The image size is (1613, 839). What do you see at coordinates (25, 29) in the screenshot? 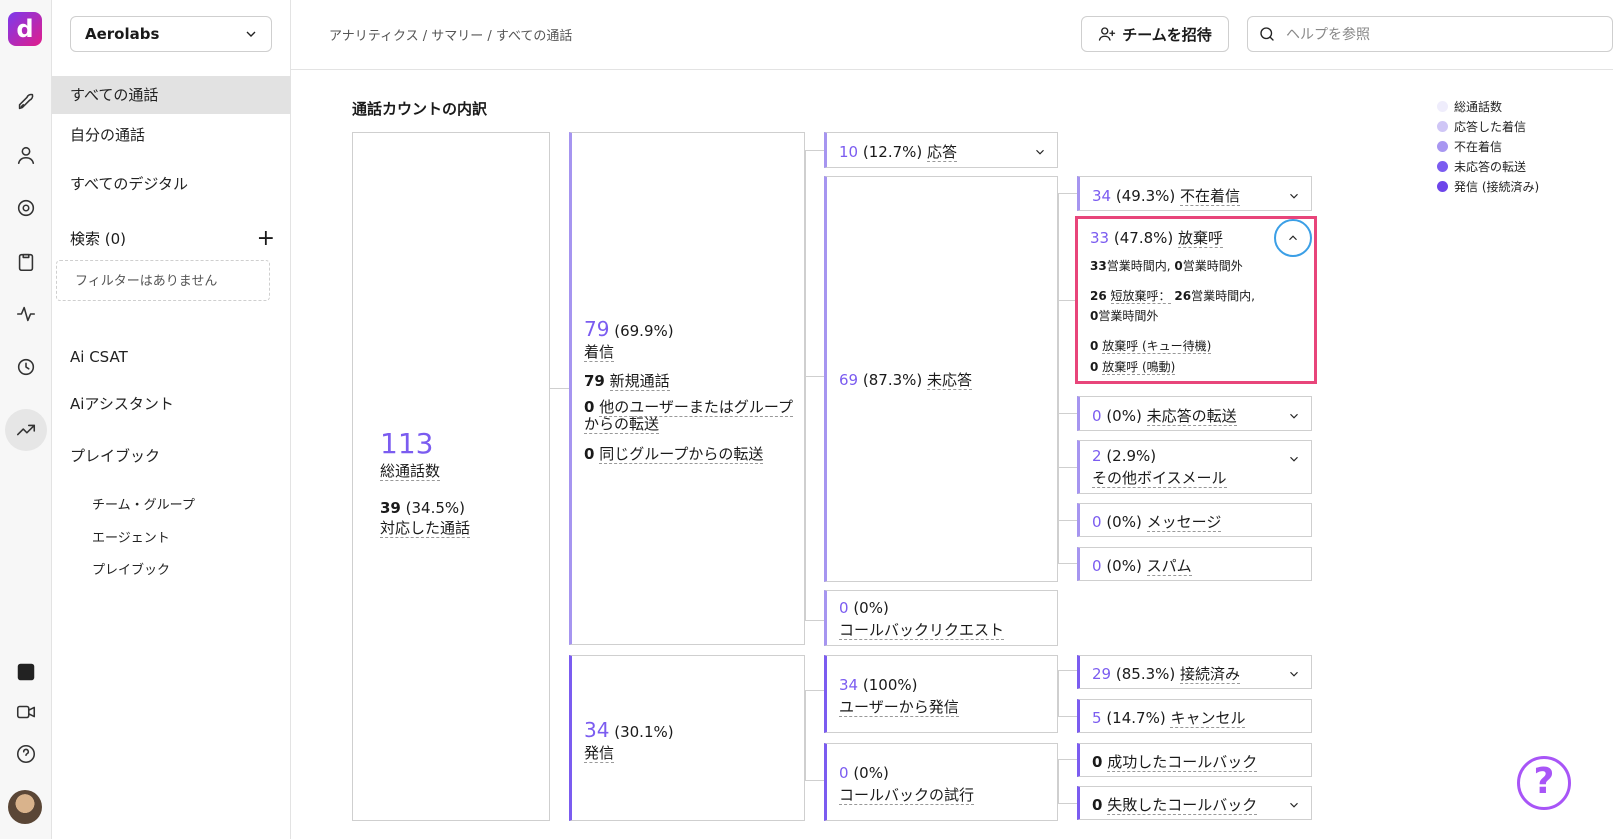
I see `app-logo-icon: d` at bounding box center [25, 29].